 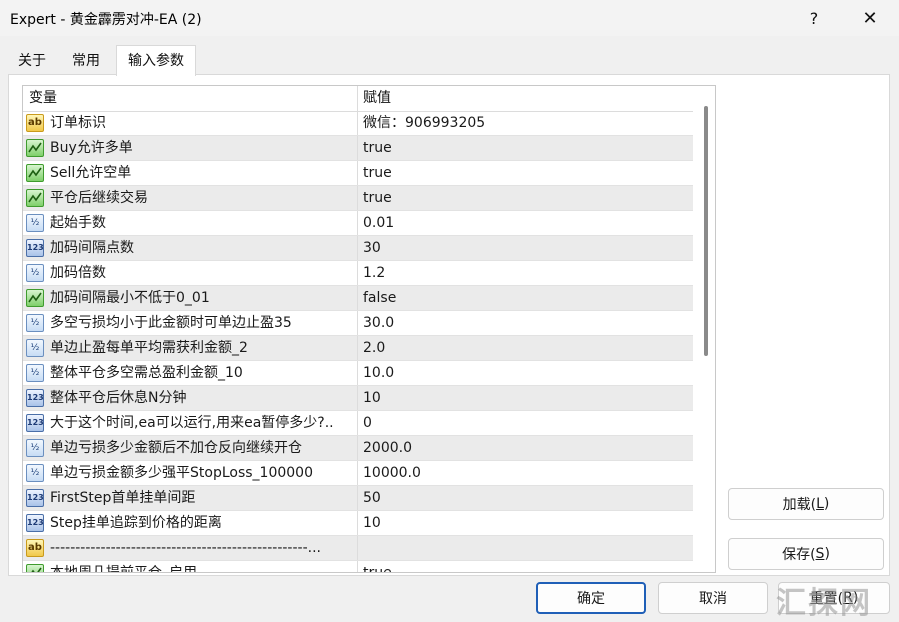 I want to click on table-row: 平仓后继续交易 true, so click(x=358, y=198).